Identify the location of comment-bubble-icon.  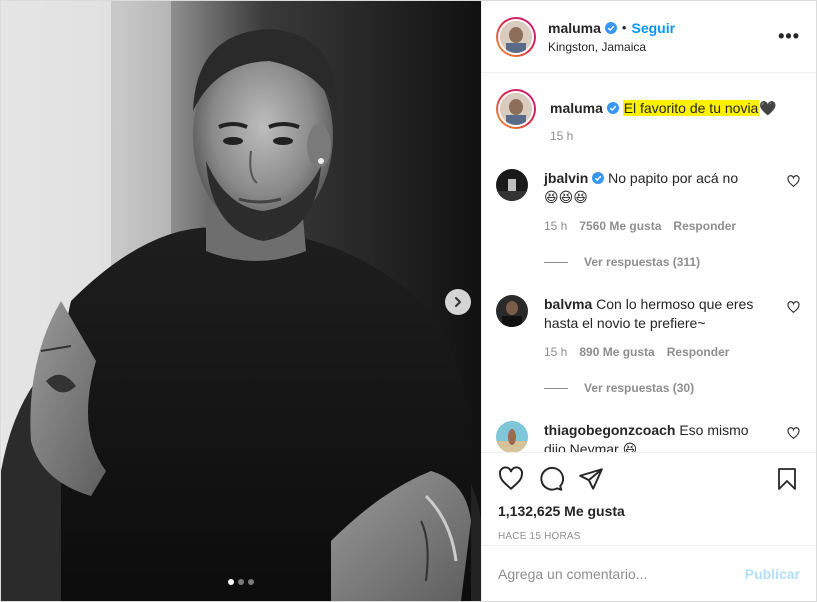
(551, 479).